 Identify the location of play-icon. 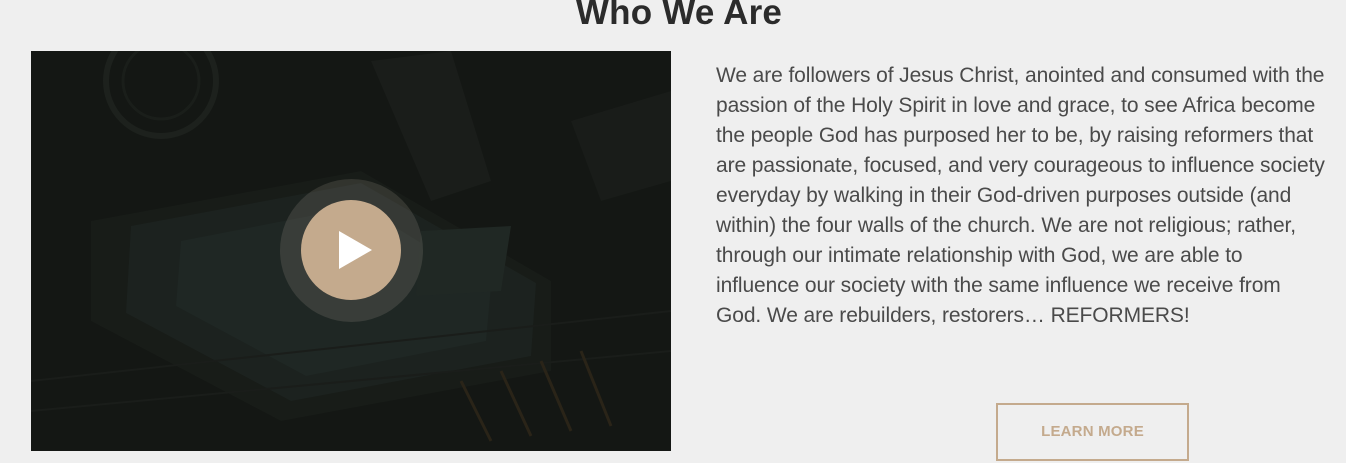
(355, 250).